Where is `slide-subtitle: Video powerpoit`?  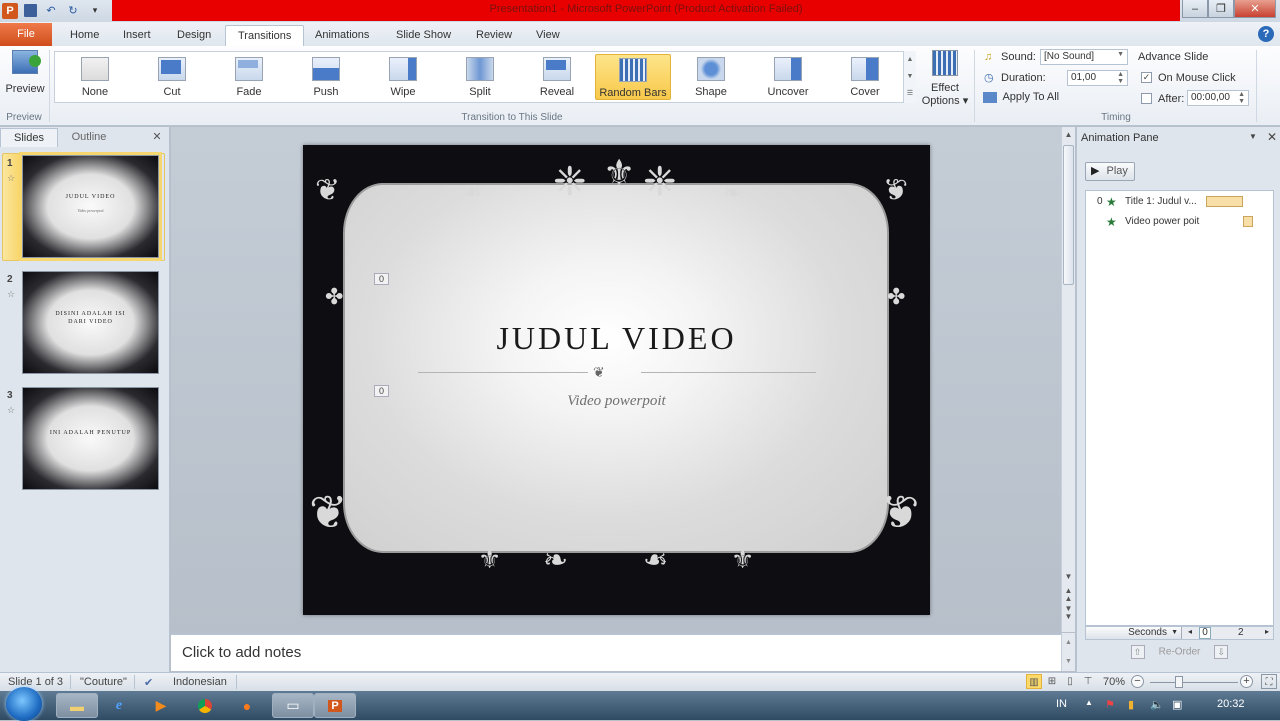
slide-subtitle: Video powerpoit is located at coordinates (616, 401).